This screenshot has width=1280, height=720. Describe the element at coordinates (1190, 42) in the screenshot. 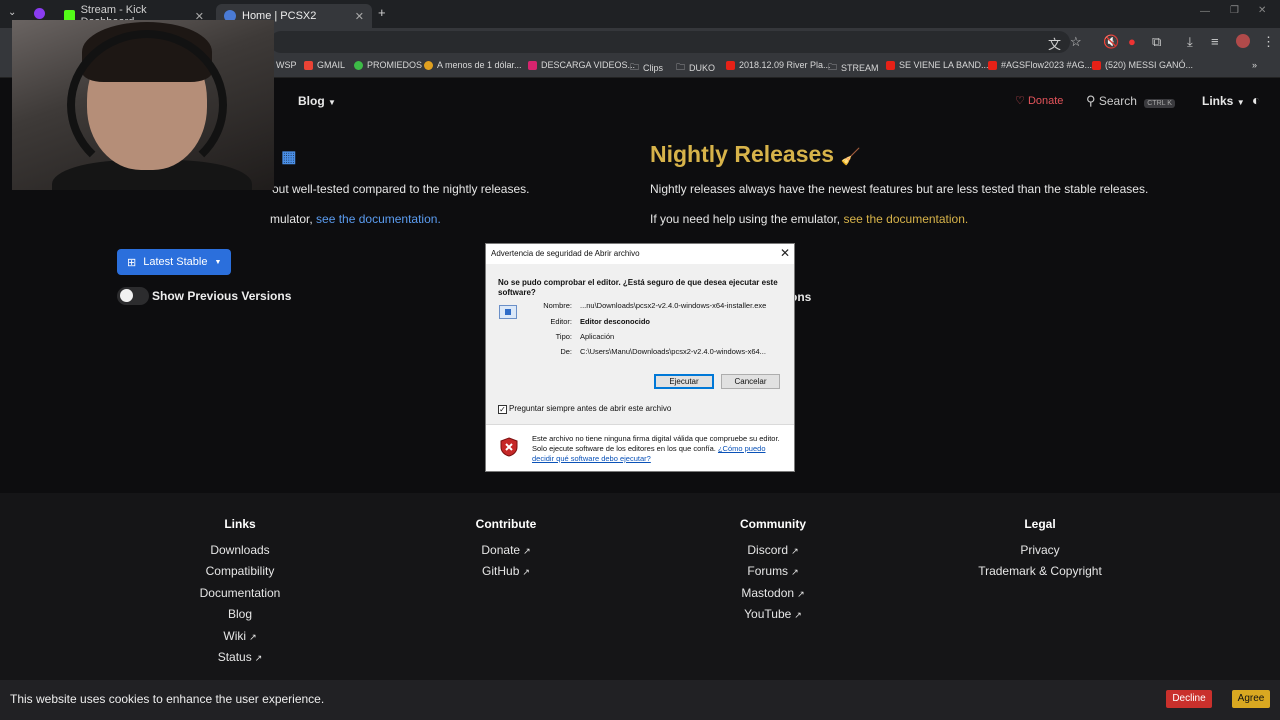

I see `download-icon: ⤓` at that location.